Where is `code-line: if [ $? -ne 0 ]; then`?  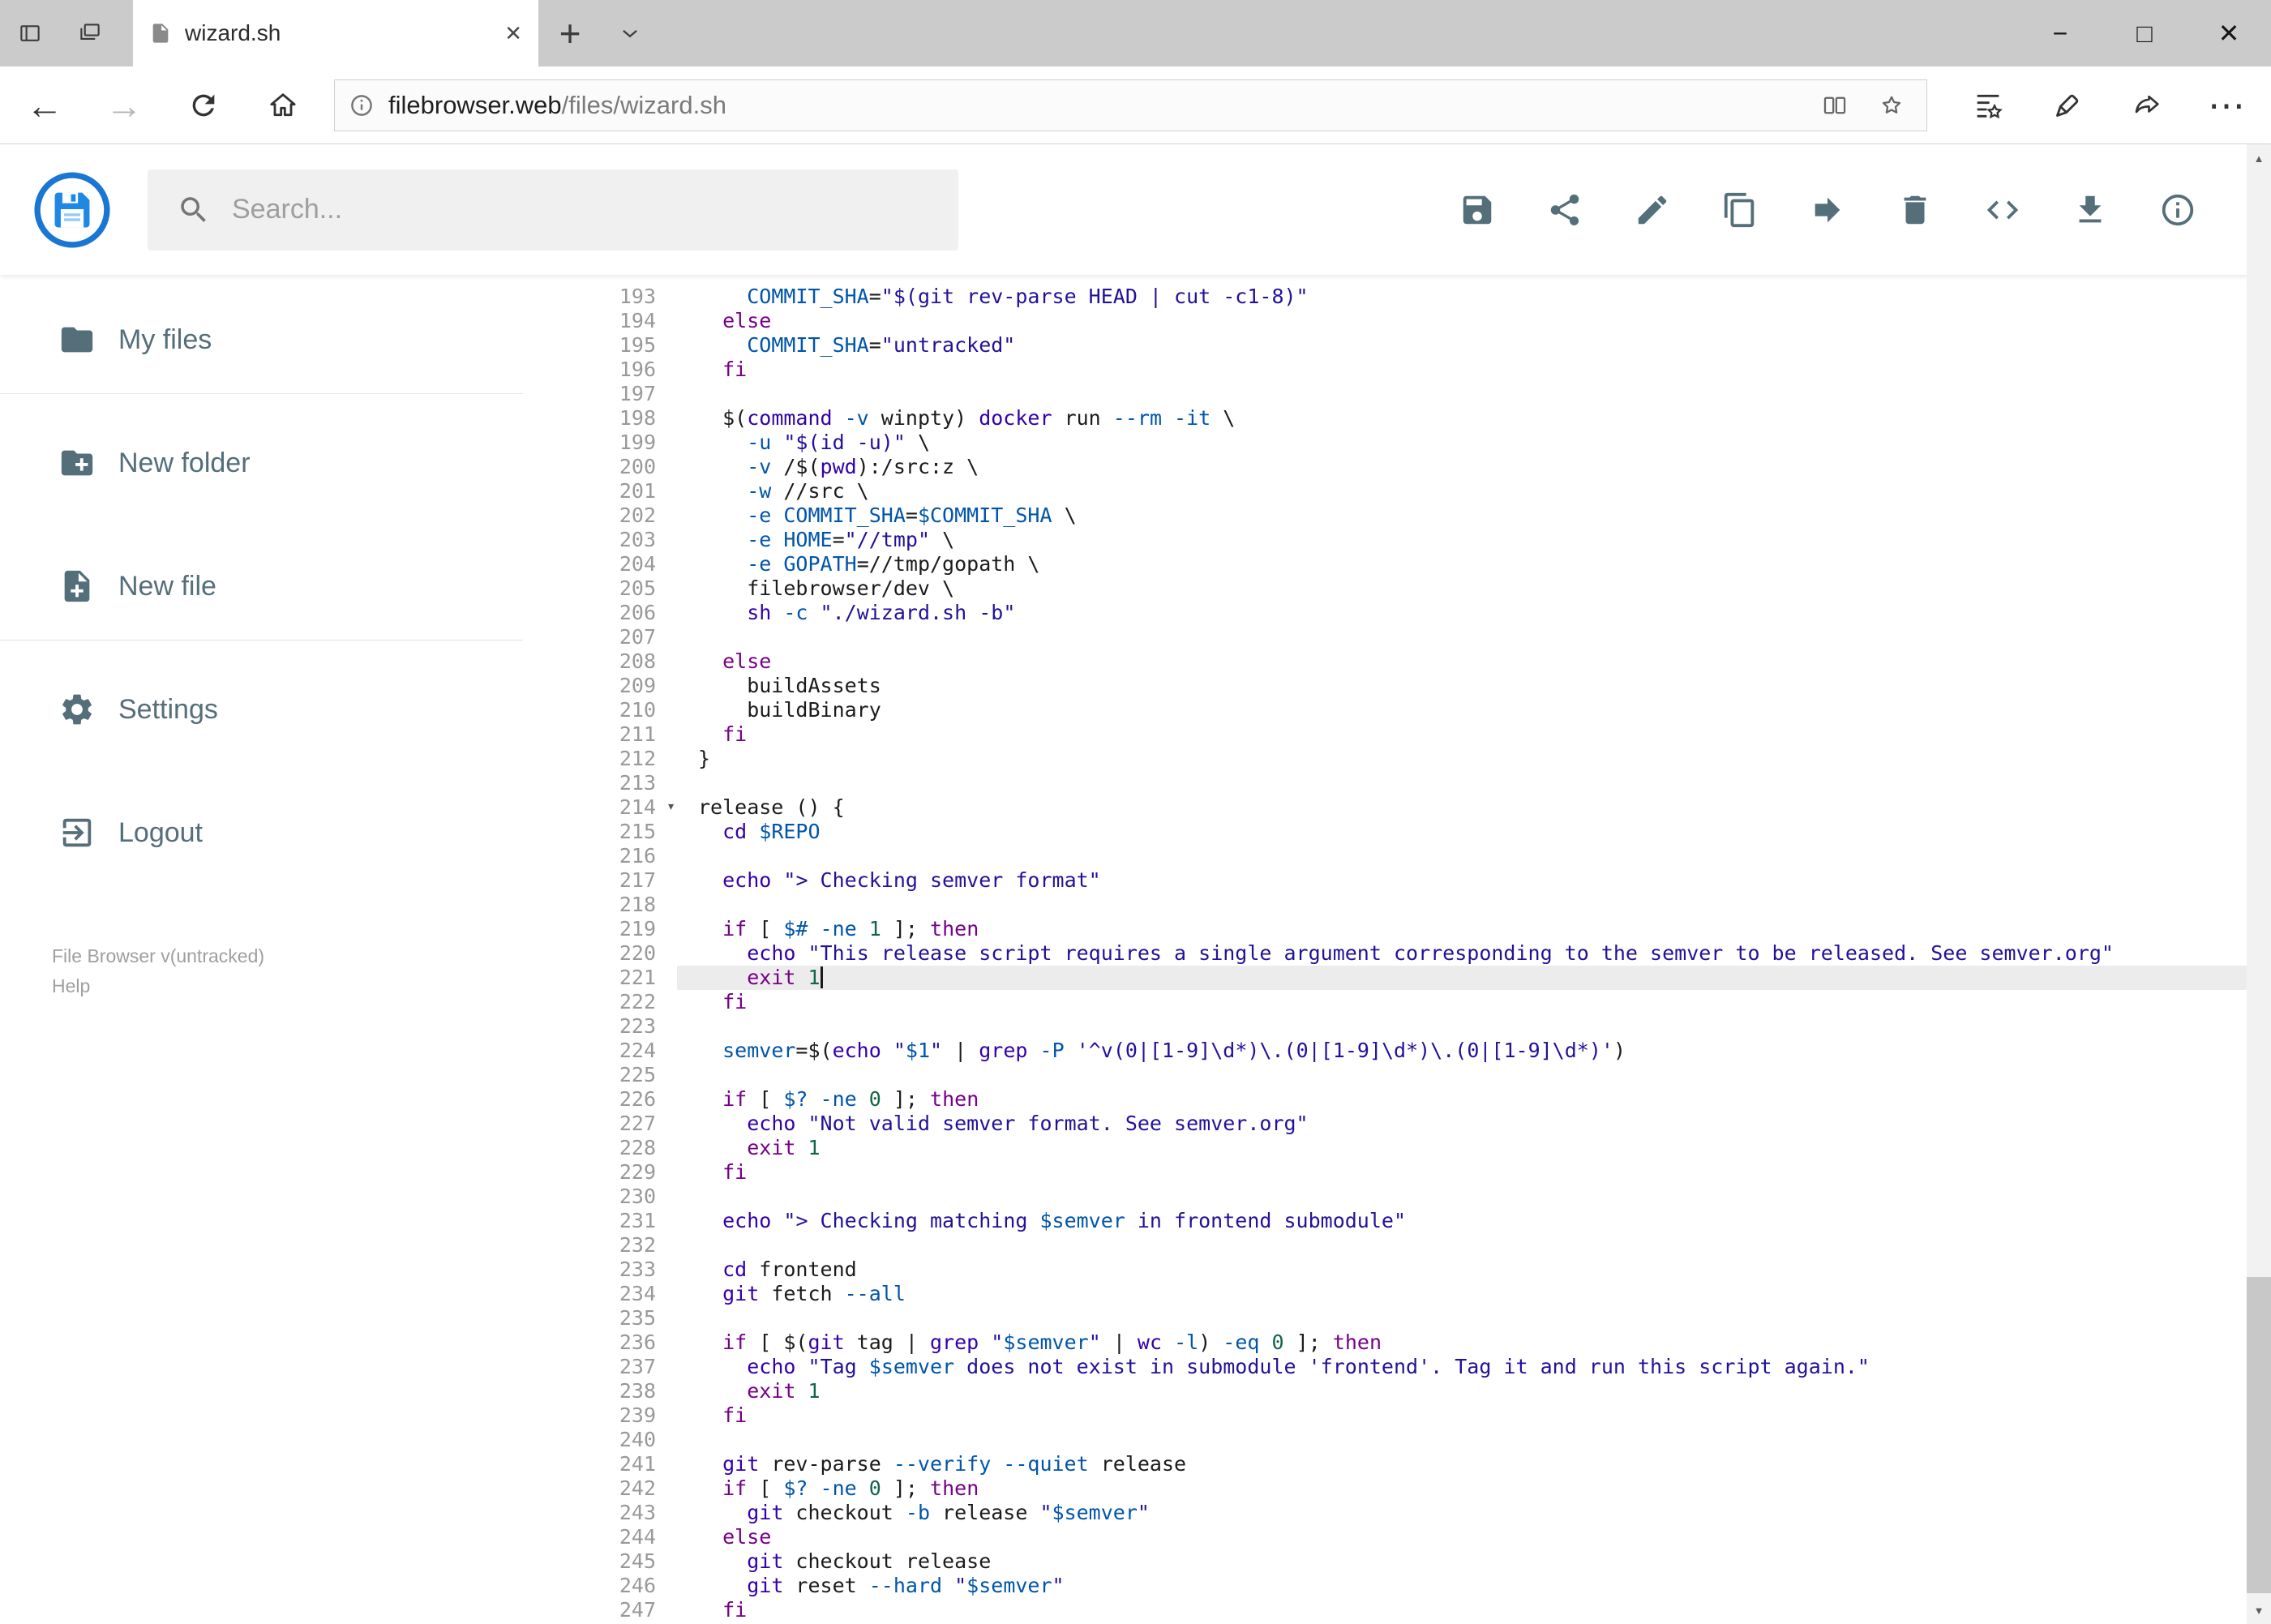 code-line: if [ $? -ne 0 ]; then is located at coordinates (1474, 1099).